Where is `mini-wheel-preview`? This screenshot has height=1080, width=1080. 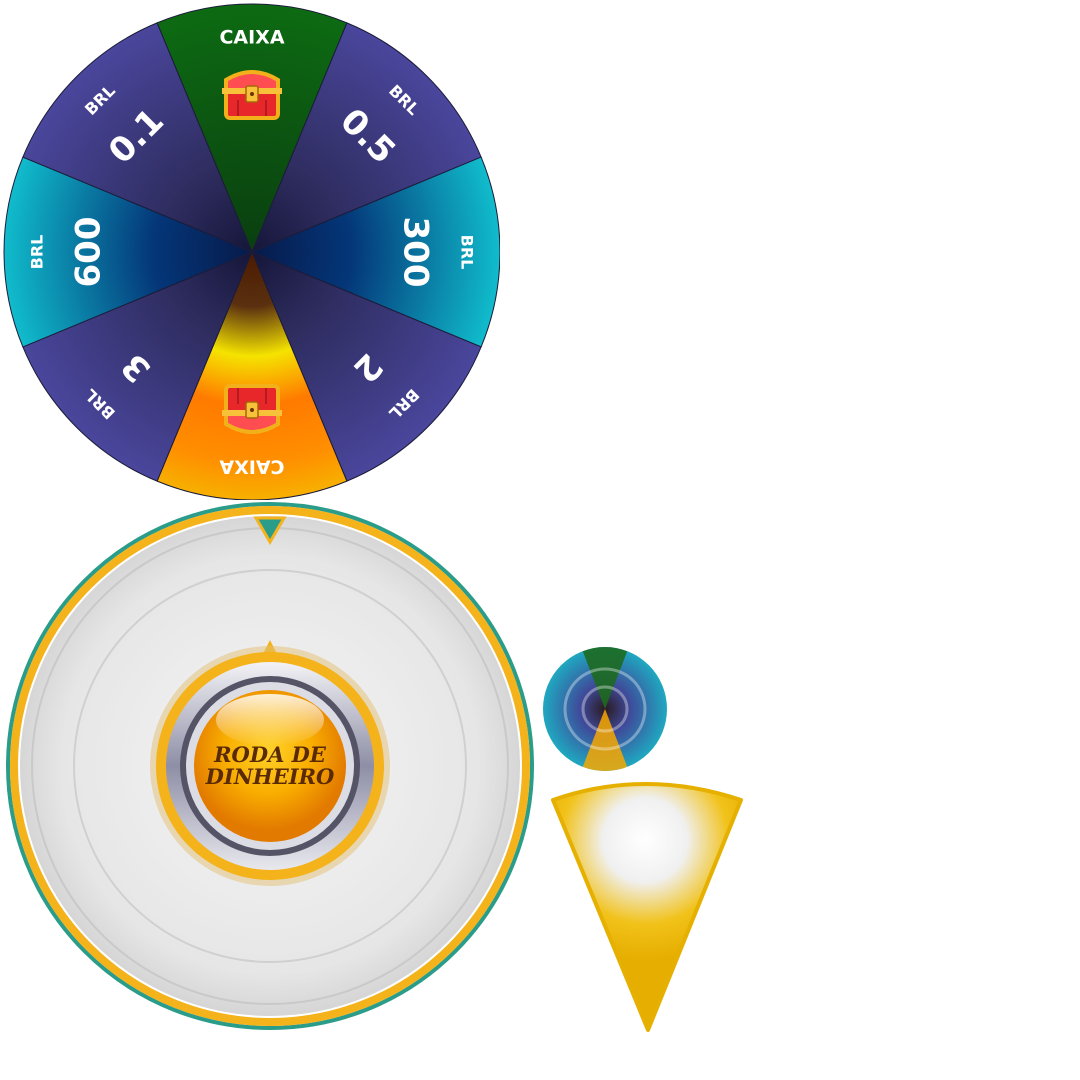 mini-wheel-preview is located at coordinates (605, 709).